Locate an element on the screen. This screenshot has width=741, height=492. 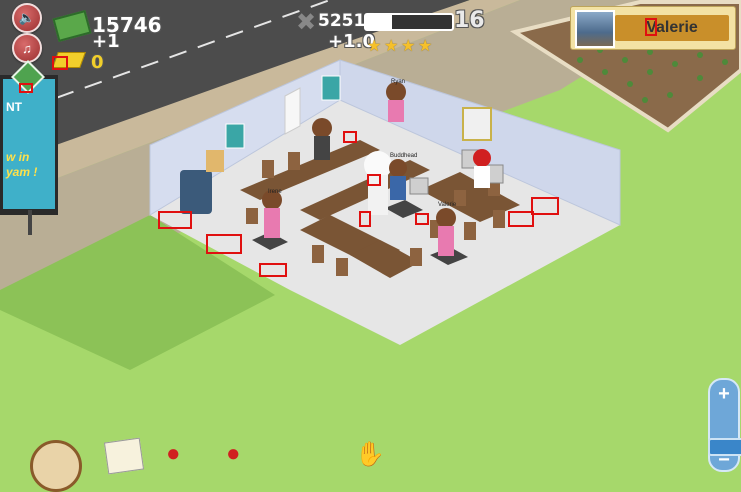
speaker-icon: 🔈 is located at coordinates (27, 17).